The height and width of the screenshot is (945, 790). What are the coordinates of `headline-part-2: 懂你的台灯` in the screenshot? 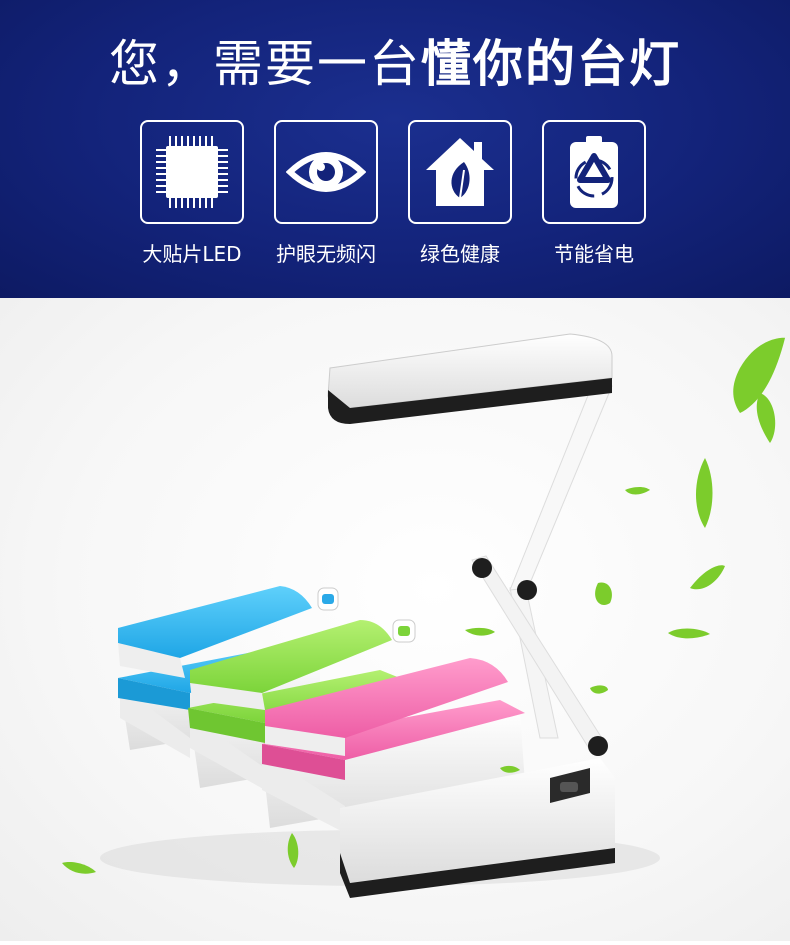 It's located at (551, 64).